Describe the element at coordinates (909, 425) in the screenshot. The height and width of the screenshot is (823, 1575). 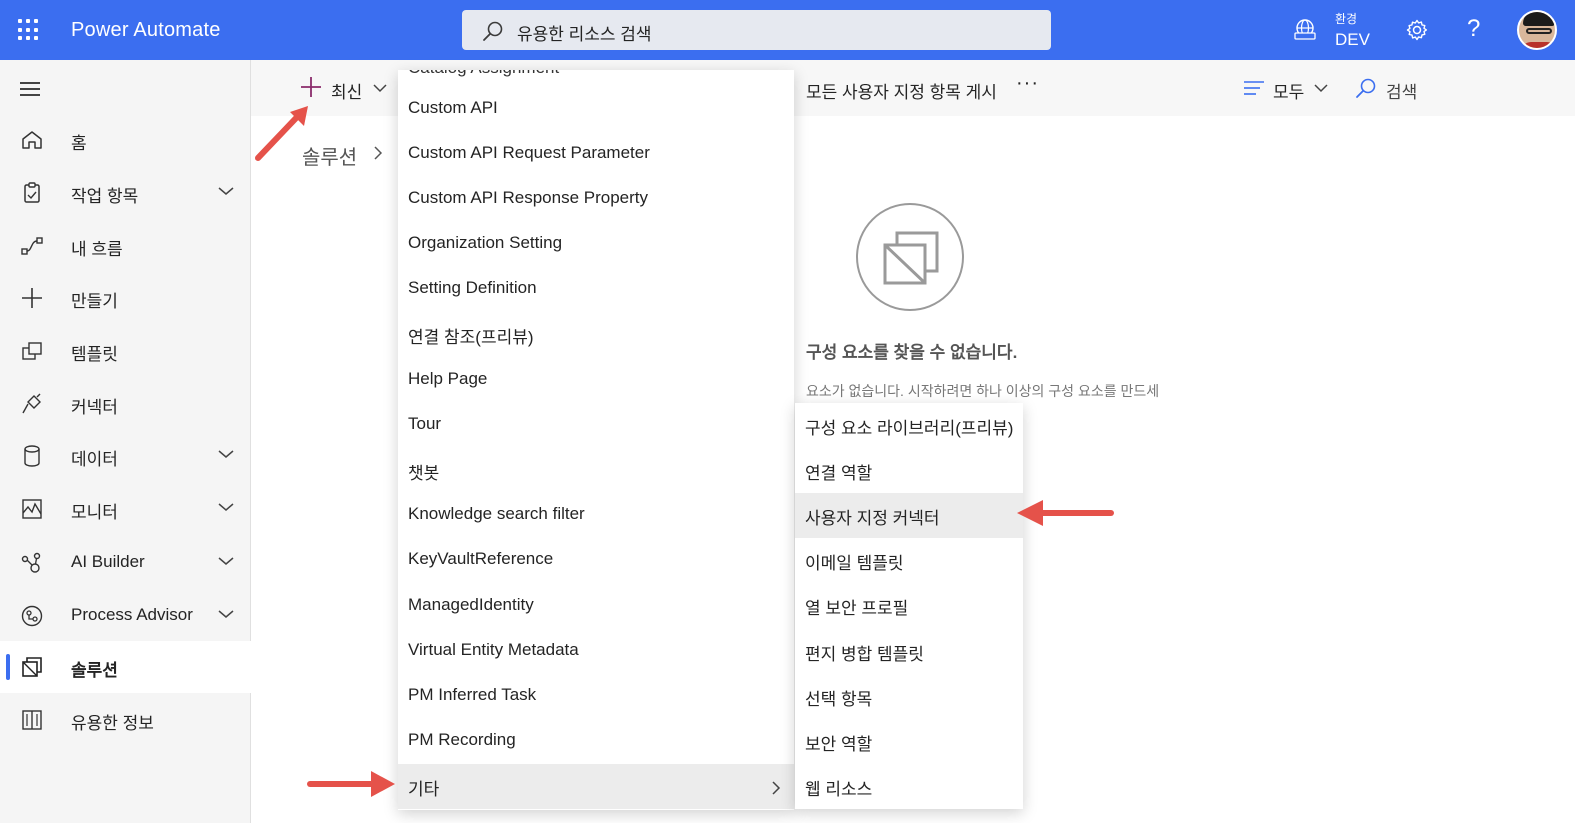
I see `submenu-item-component-library: 구성 요소 라이브러리(프리뷰)` at that location.